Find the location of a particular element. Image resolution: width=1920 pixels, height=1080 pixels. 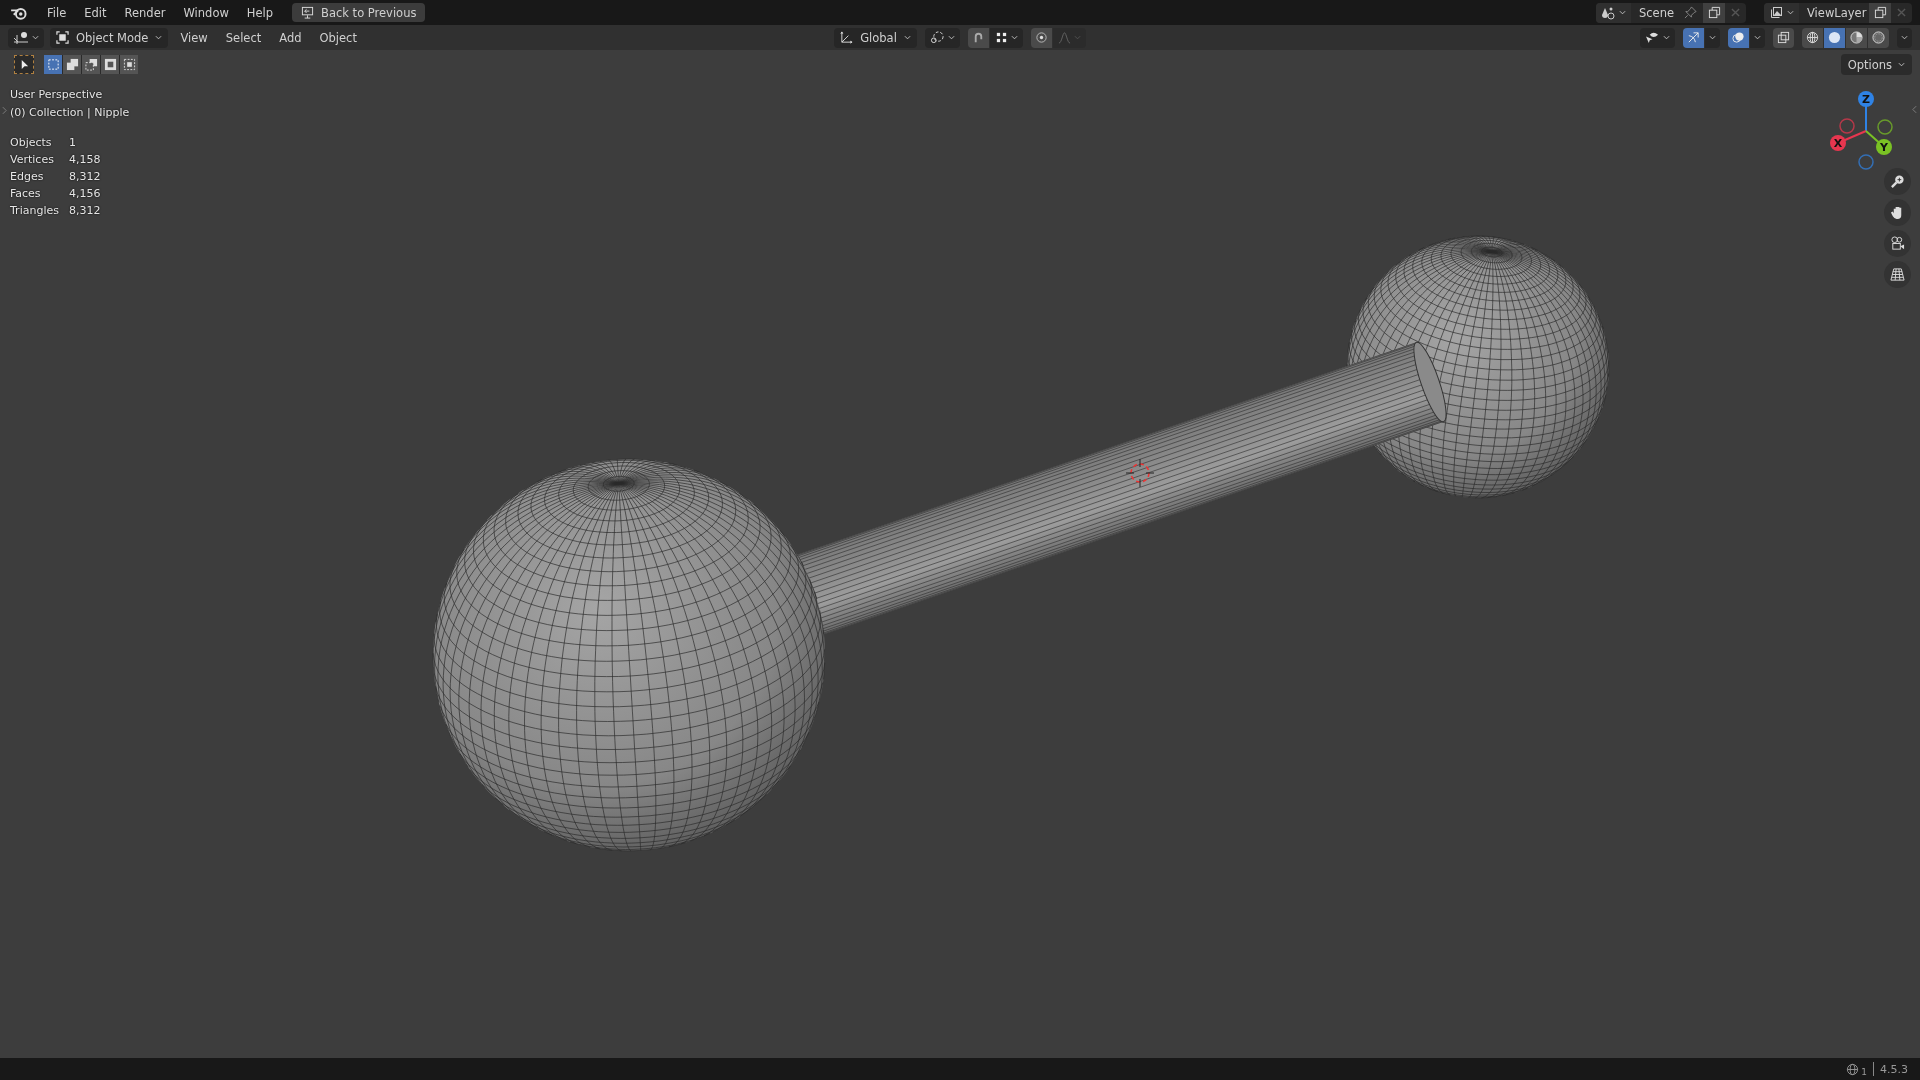

menu-item: Add is located at coordinates (290, 37).